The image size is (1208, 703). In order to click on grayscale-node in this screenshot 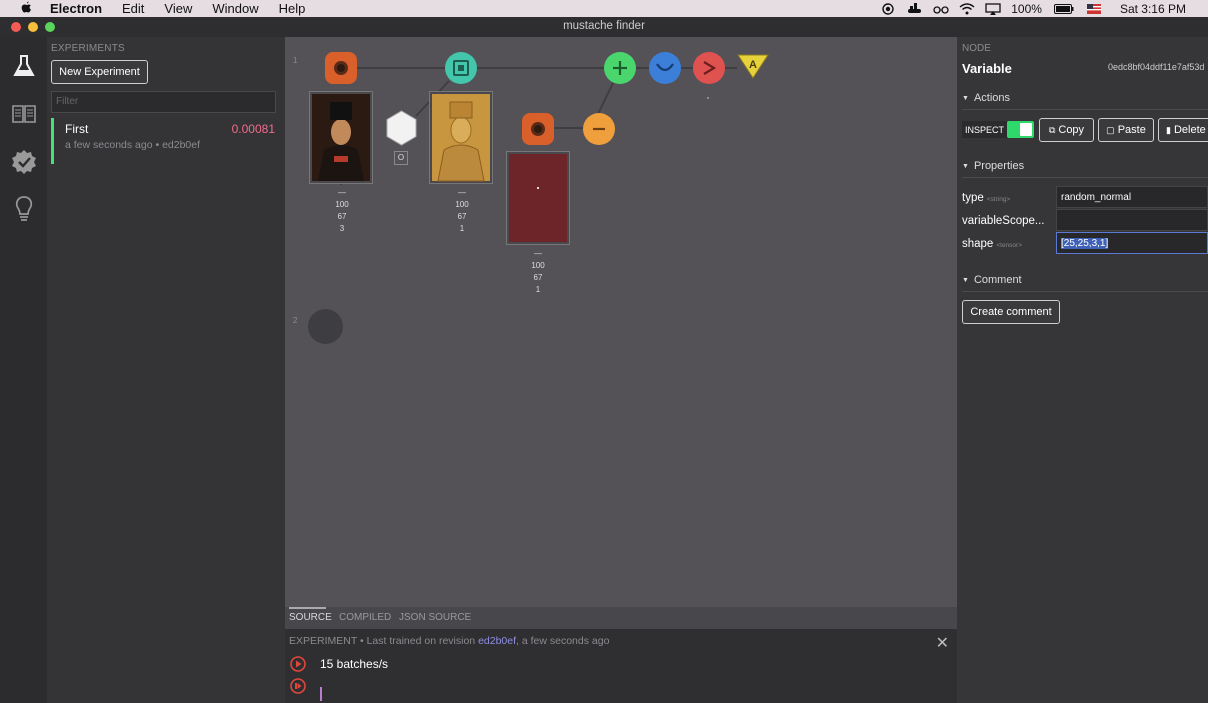, I will do `click(401, 130)`.